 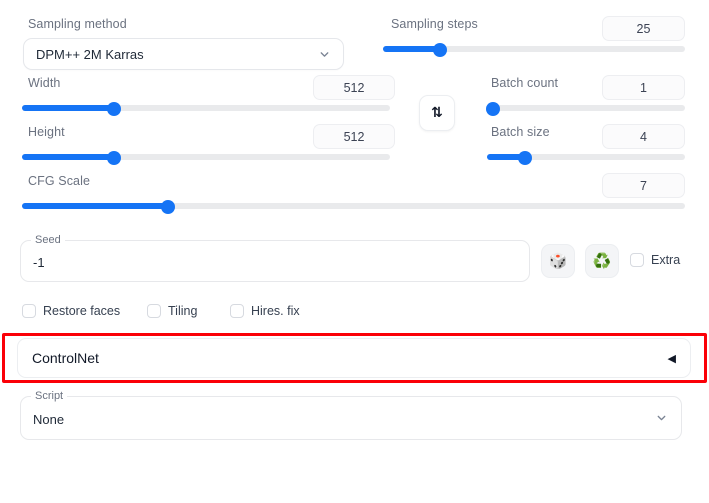 I want to click on height-label: Height, so click(x=46, y=132).